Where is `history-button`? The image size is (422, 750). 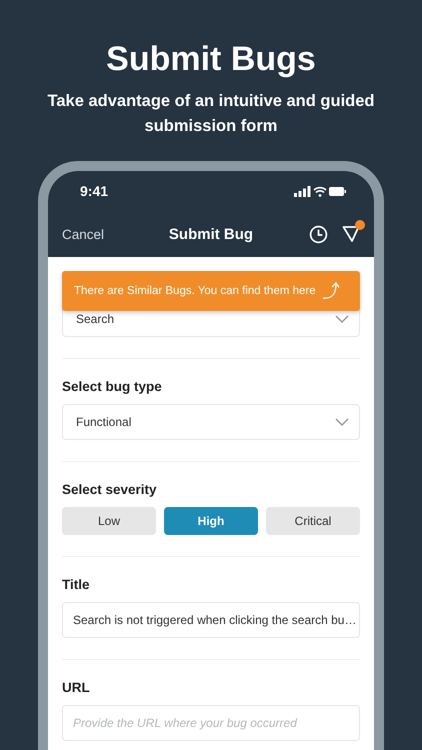
history-button is located at coordinates (318, 234).